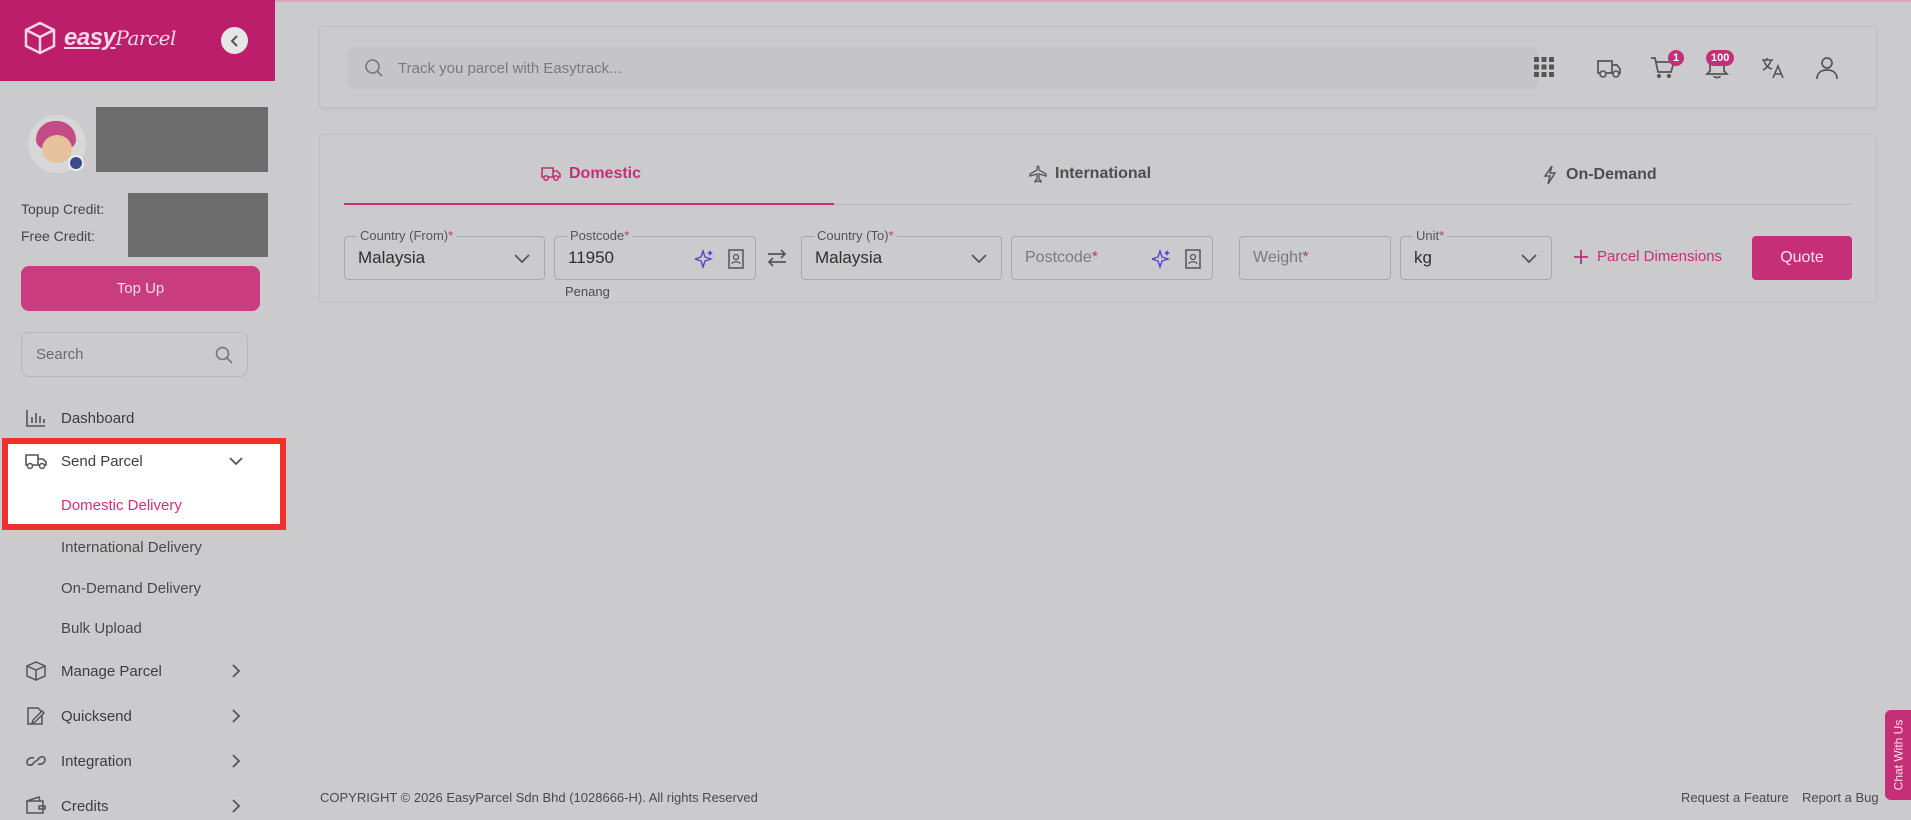 The width and height of the screenshot is (1911, 820). Describe the element at coordinates (1720, 58) in the screenshot. I see `notification-count-badge: 100` at that location.